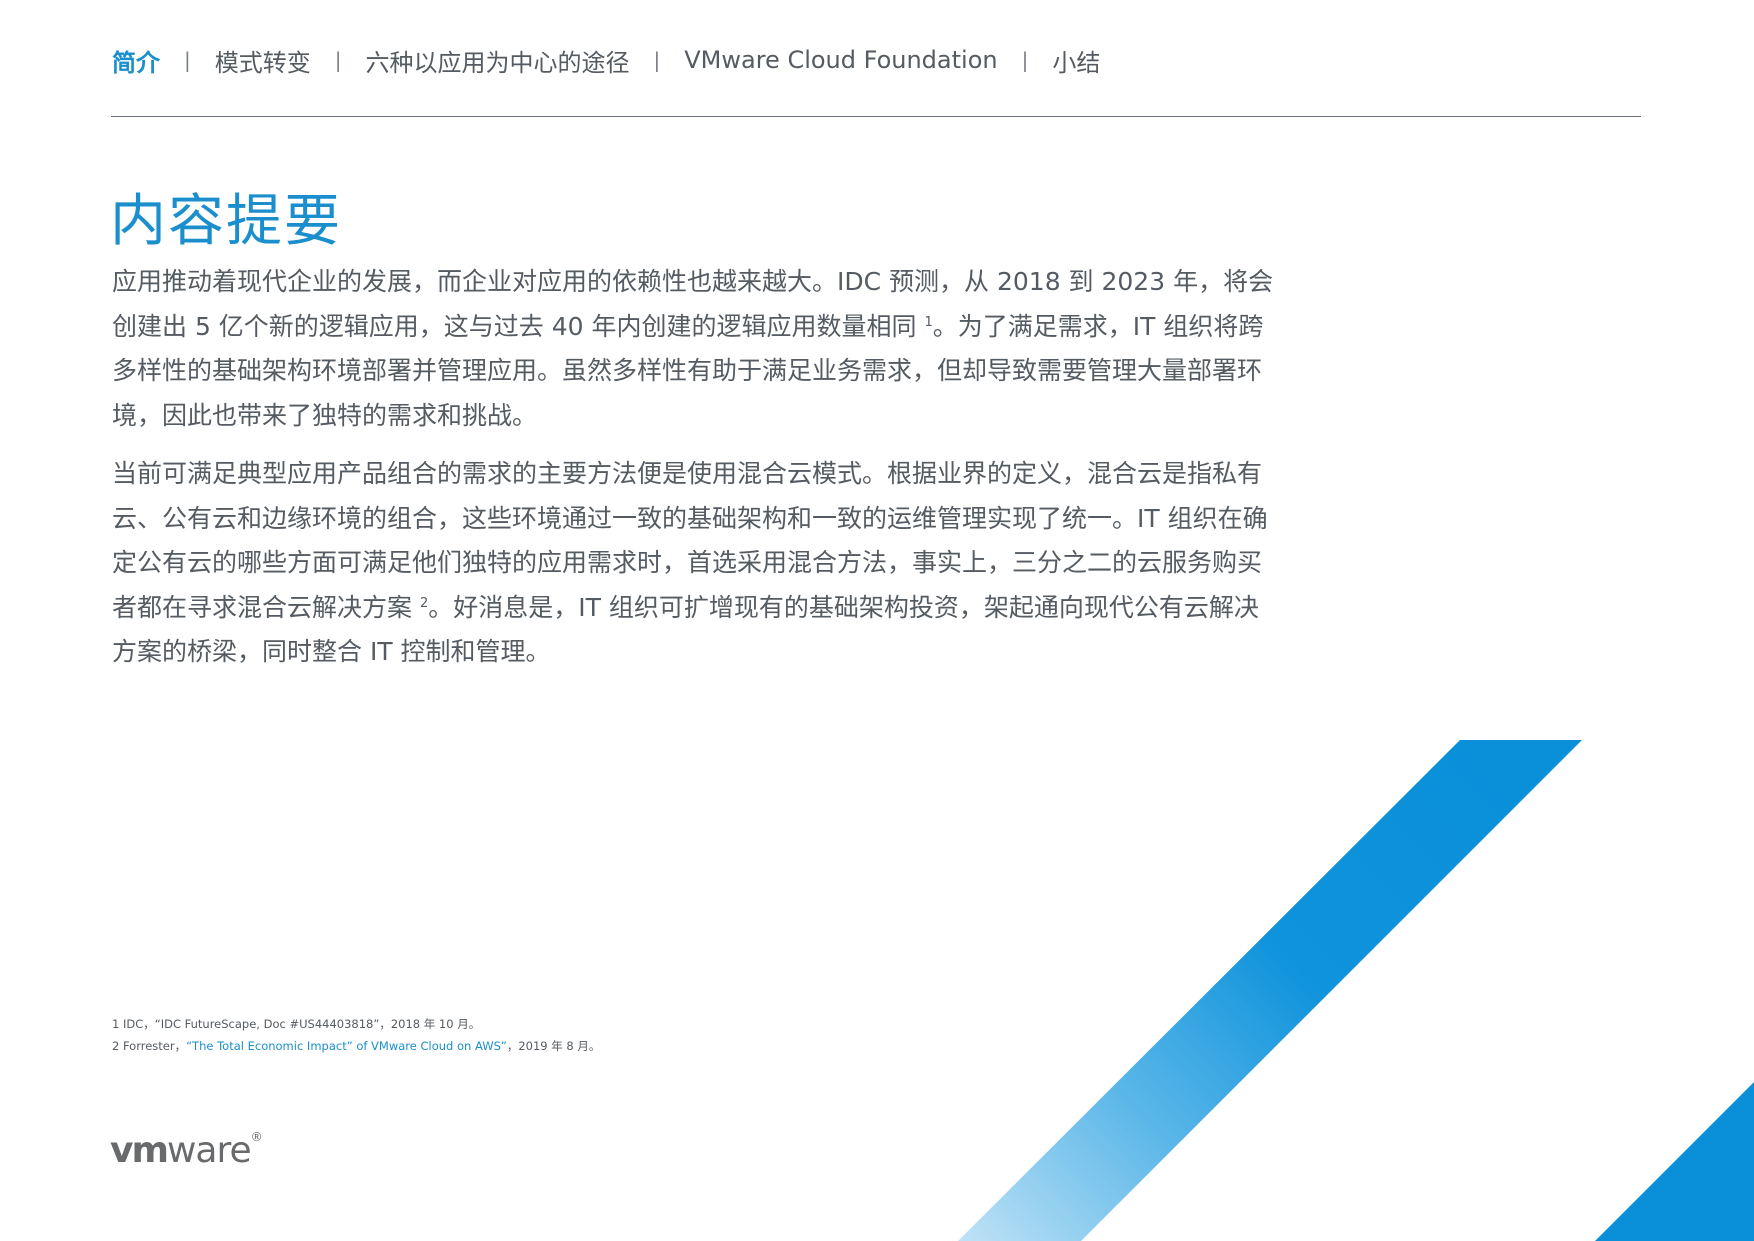 The height and width of the screenshot is (1241, 1754). What do you see at coordinates (149, 1046) in the screenshot?
I see `footnote-2-source: 2 Forrester，` at bounding box center [149, 1046].